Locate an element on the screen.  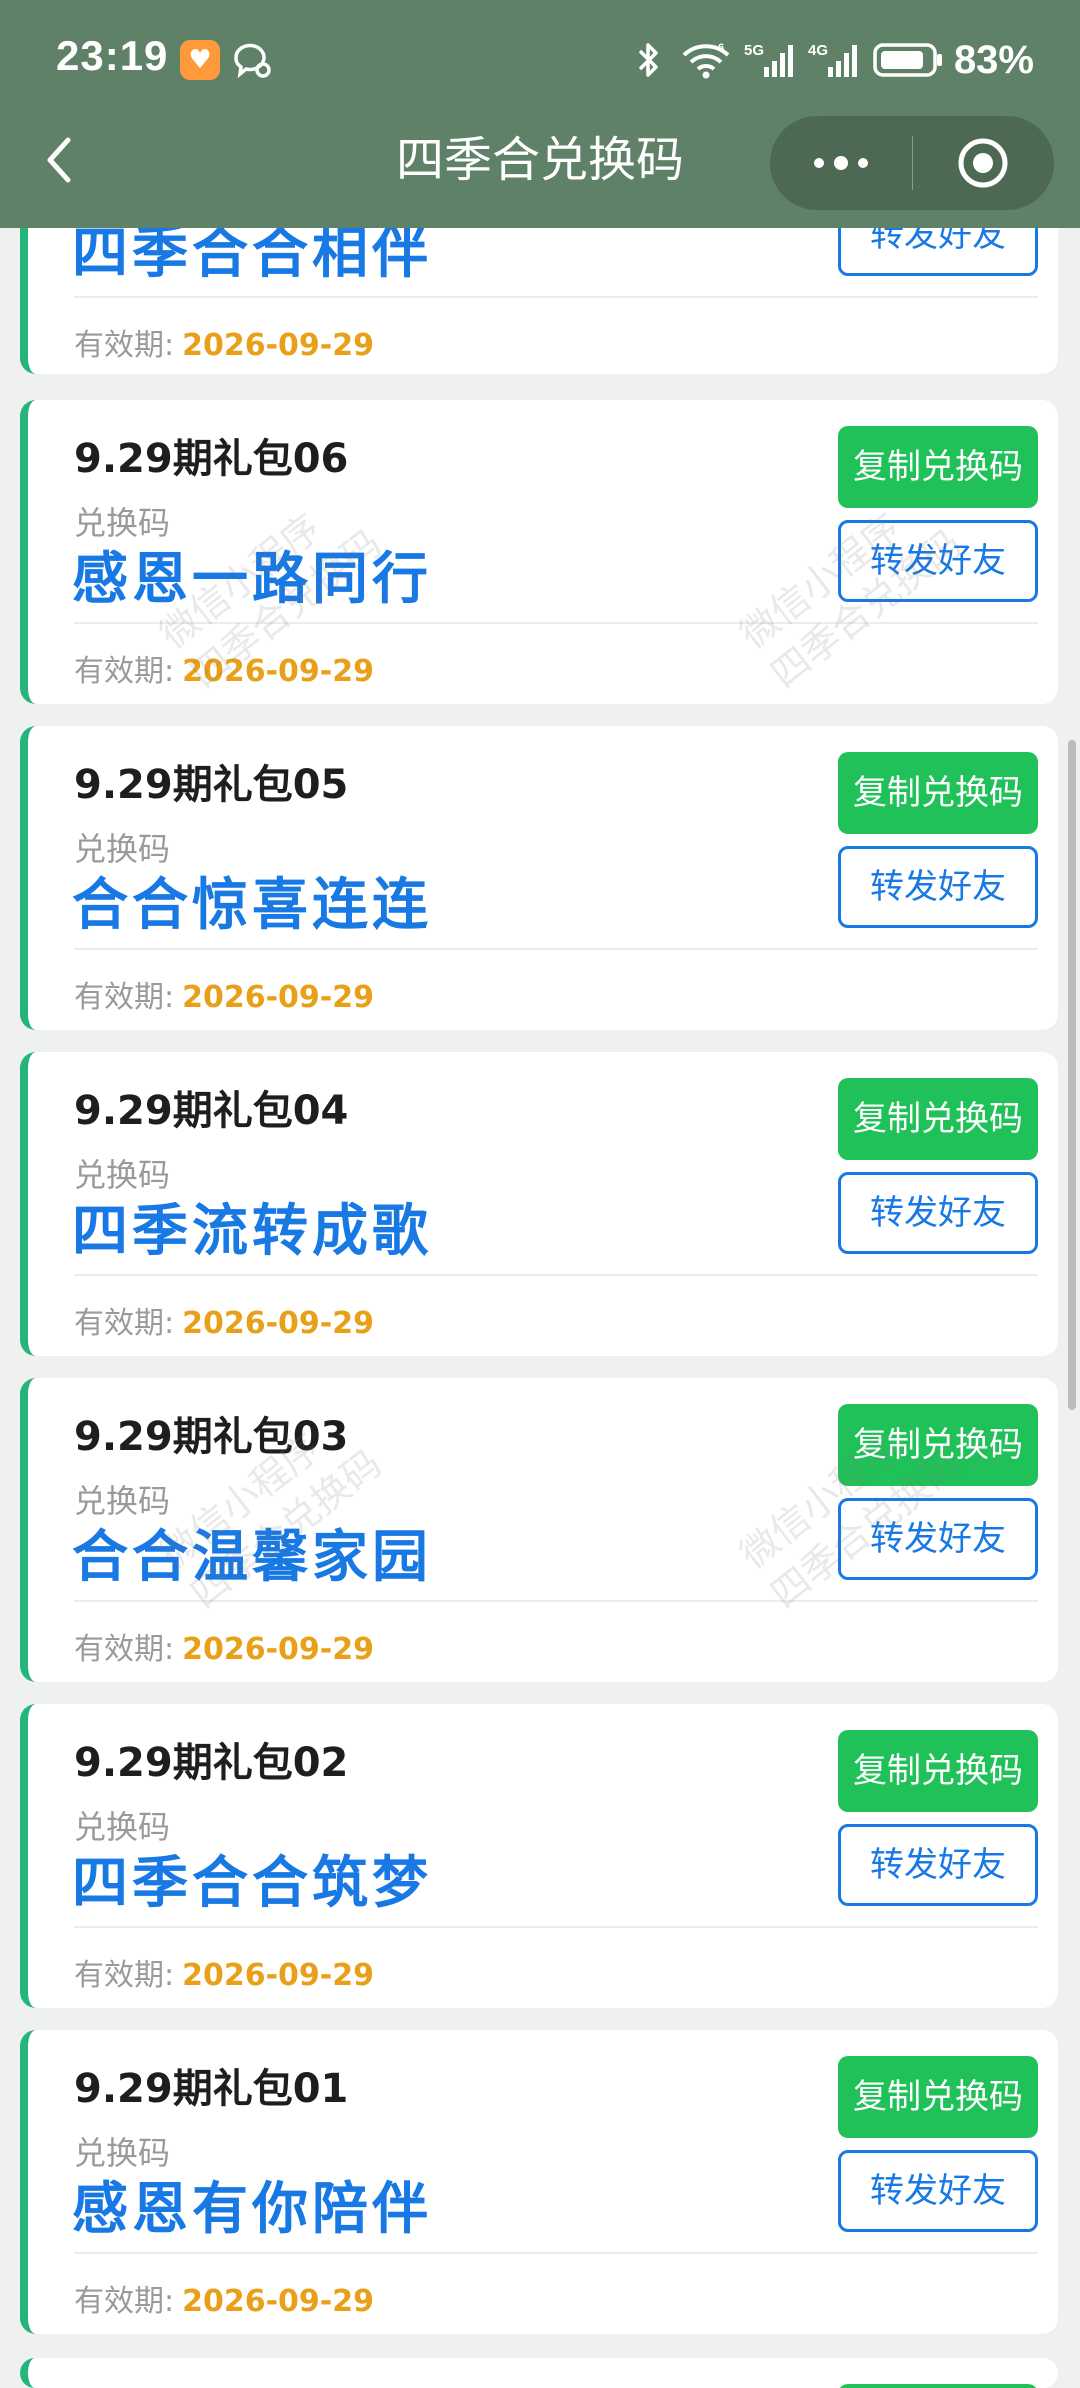
bluetooth-icon is located at coordinates (648, 60).